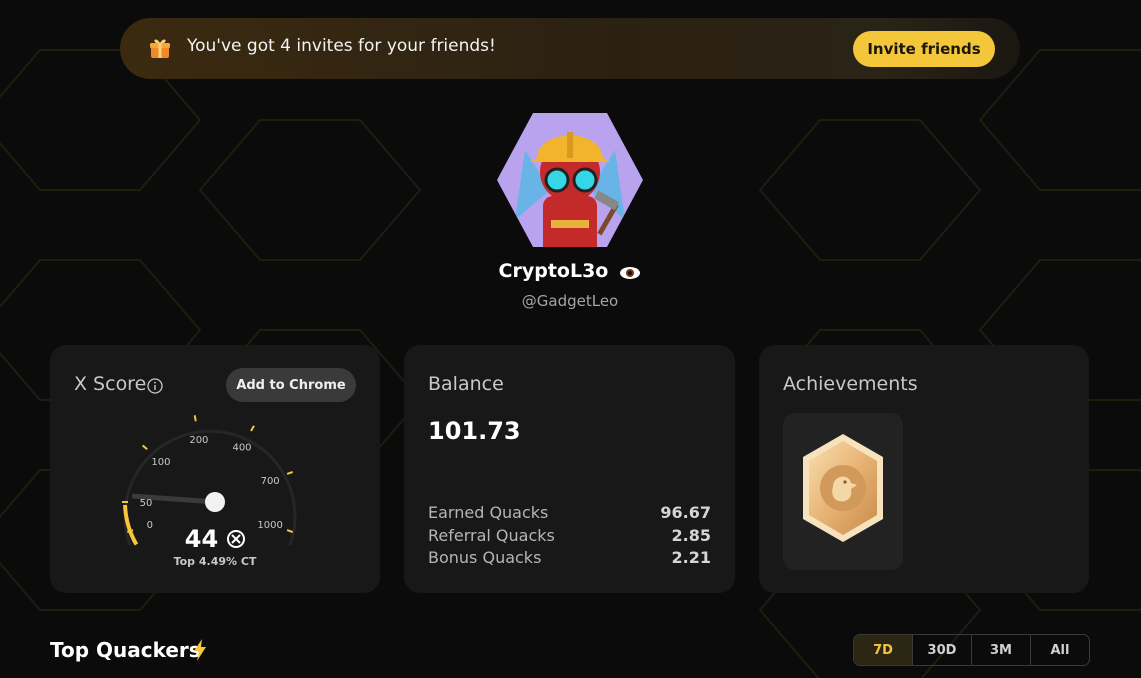 This screenshot has height=678, width=1141. I want to click on invite-friends-button: Invite friends, so click(924, 49).